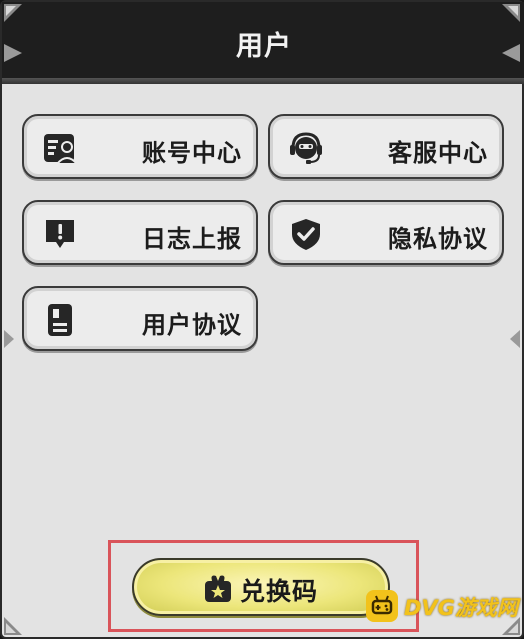  Describe the element at coordinates (306, 148) in the screenshot. I see `headset-icon` at that location.